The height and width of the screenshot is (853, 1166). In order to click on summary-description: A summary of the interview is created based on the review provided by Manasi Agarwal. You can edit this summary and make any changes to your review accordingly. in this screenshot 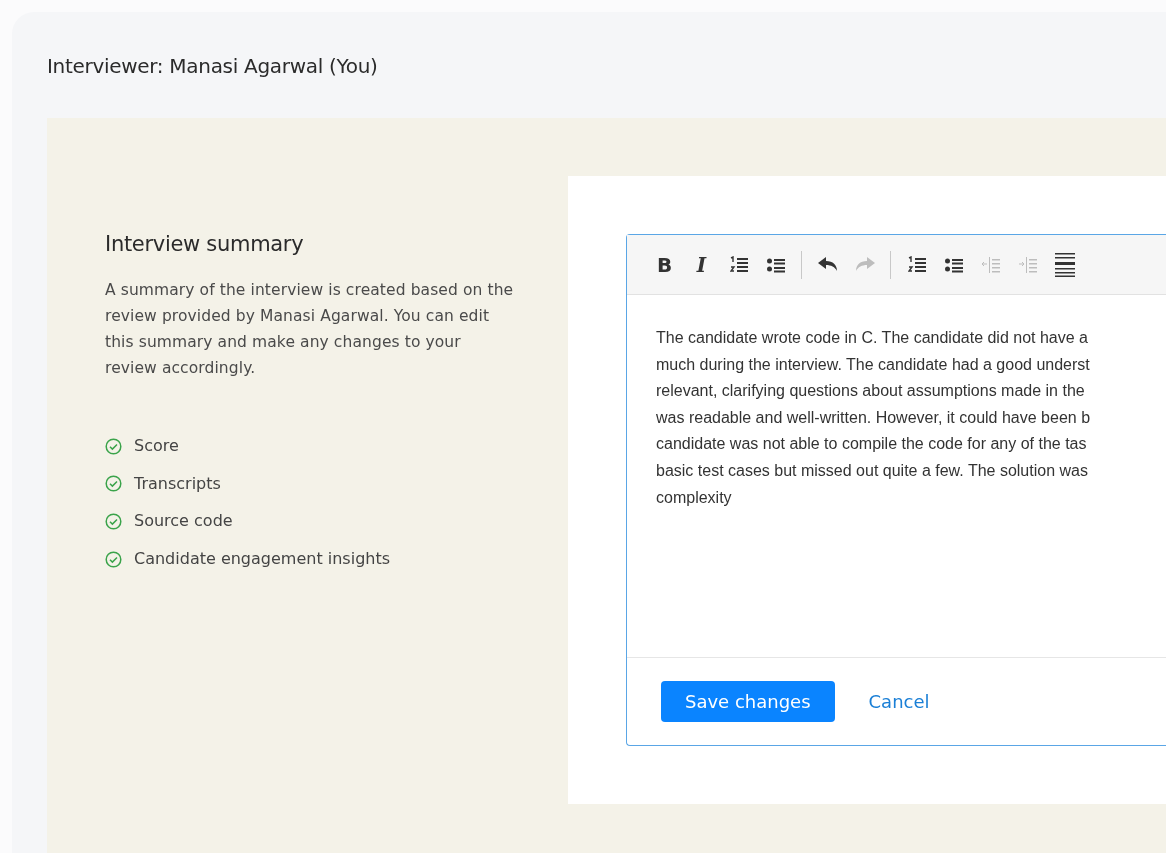, I will do `click(310, 330)`.